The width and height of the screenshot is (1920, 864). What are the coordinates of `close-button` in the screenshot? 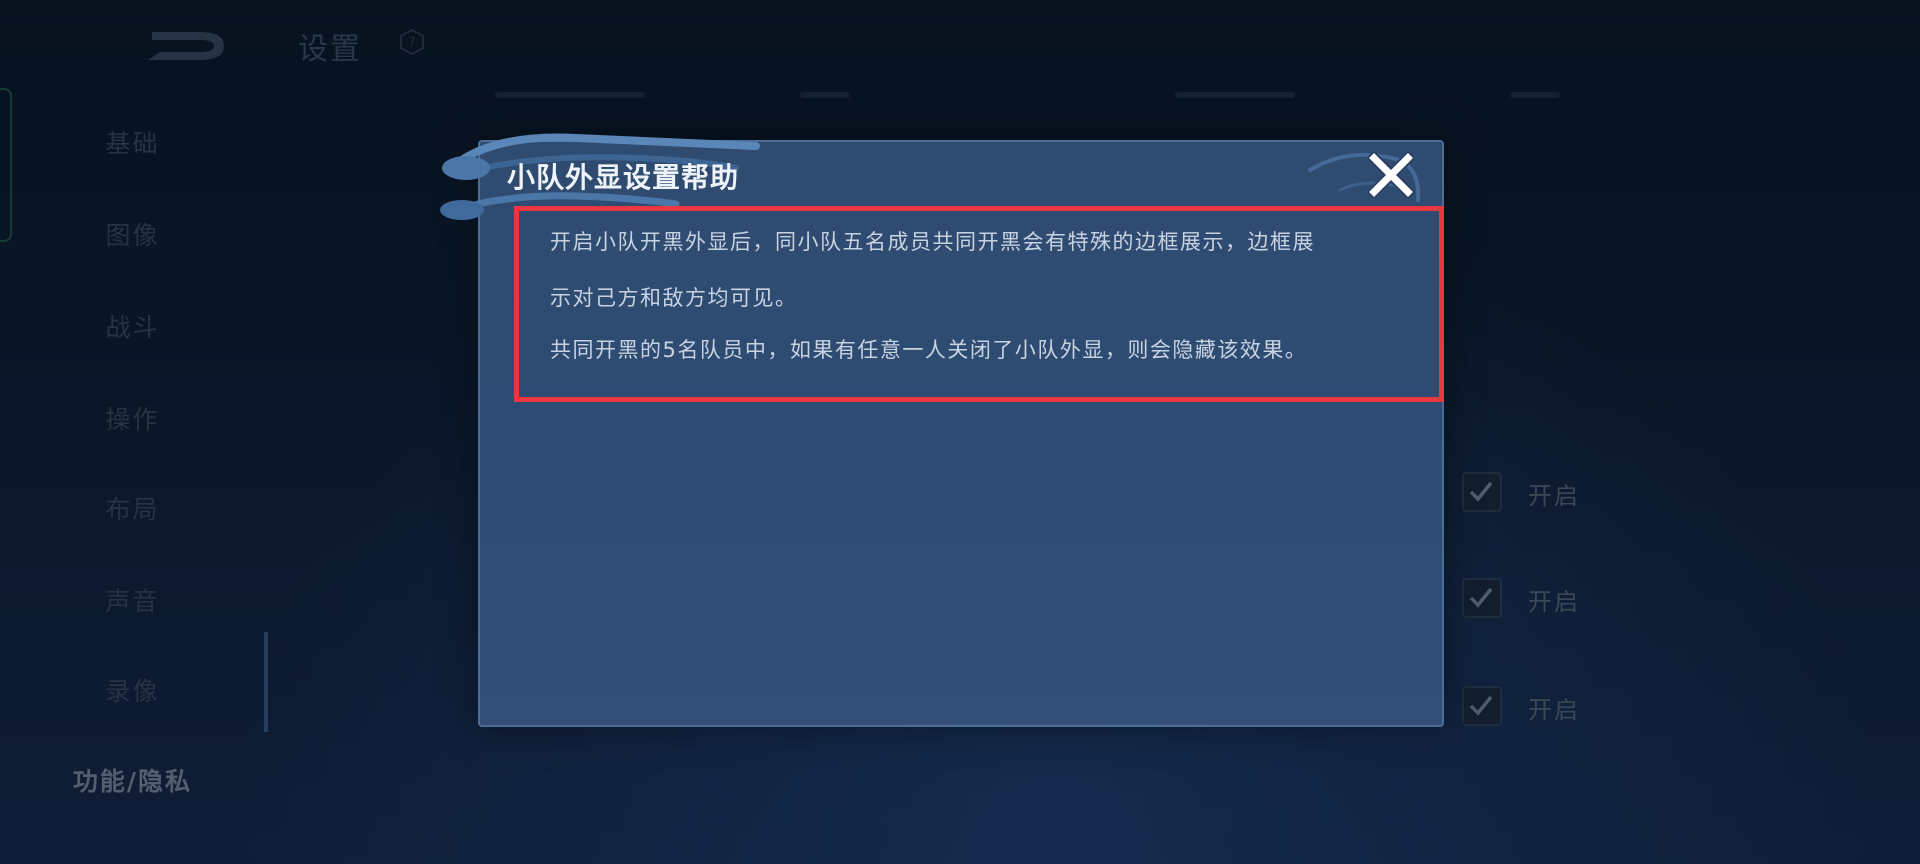 It's located at (1391, 175).